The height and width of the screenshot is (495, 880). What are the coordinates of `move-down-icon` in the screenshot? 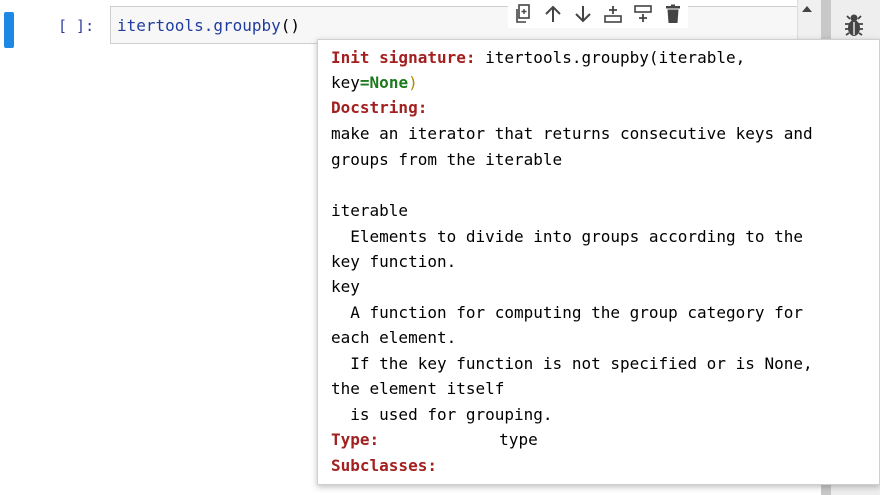 It's located at (583, 14).